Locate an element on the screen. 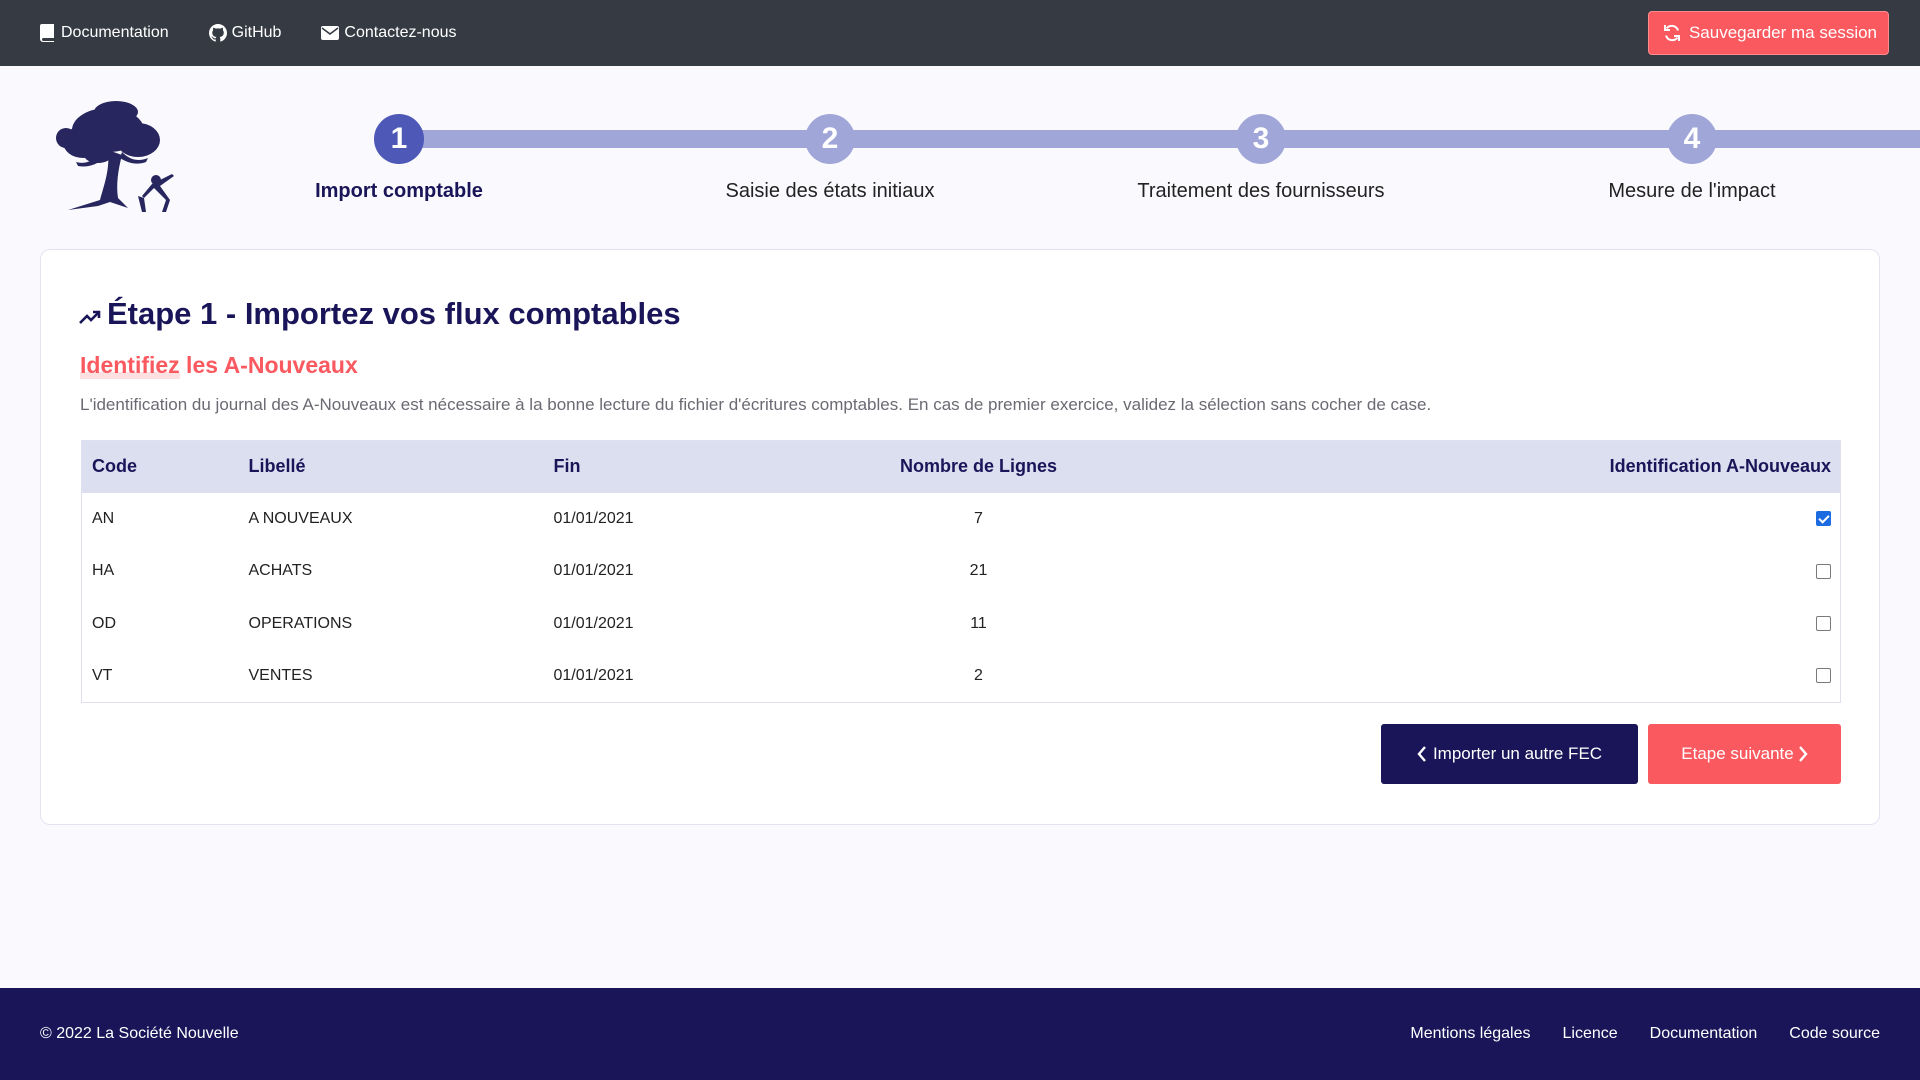  step-label: Import comptable is located at coordinates (399, 191).